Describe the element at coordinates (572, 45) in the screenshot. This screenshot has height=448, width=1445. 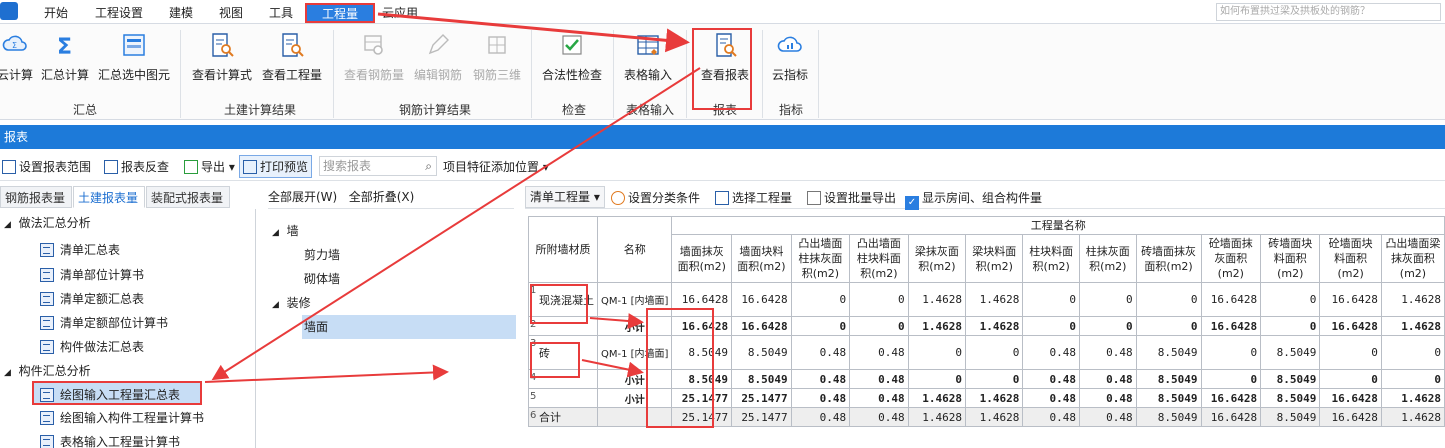
I see `check-icon` at that location.